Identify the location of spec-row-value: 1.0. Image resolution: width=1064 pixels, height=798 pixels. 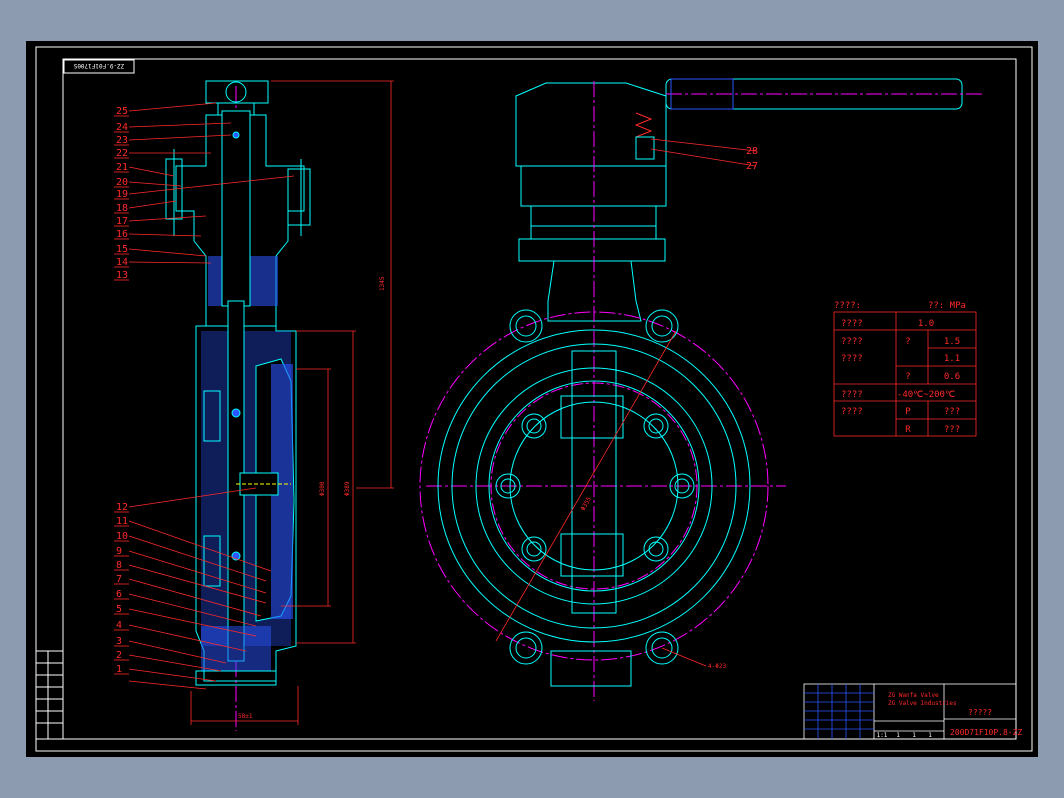
(926, 324).